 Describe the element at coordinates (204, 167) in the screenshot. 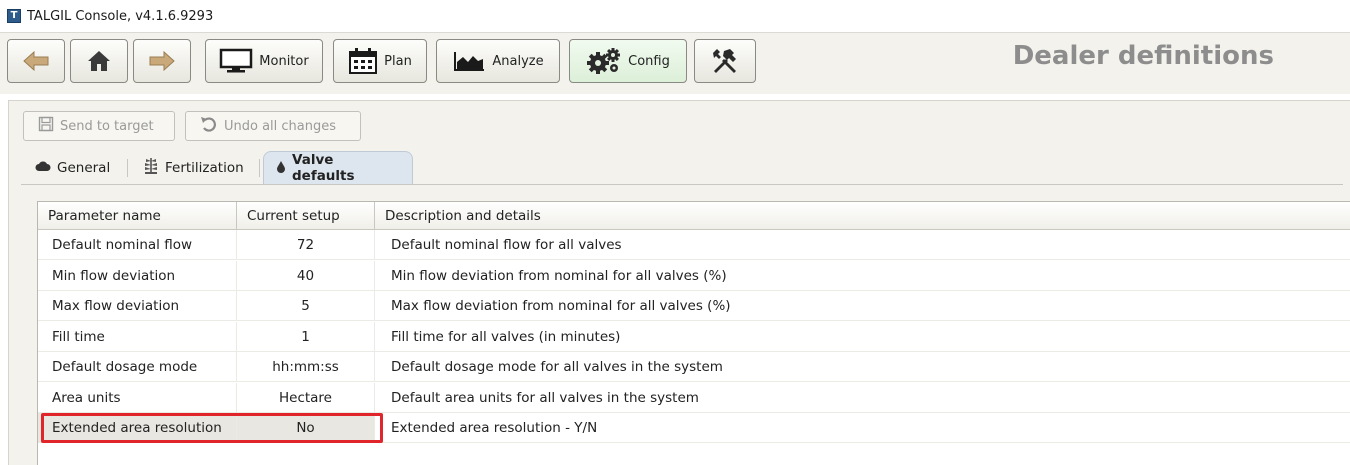

I see `tab-fertilization-label: Fertilization` at that location.